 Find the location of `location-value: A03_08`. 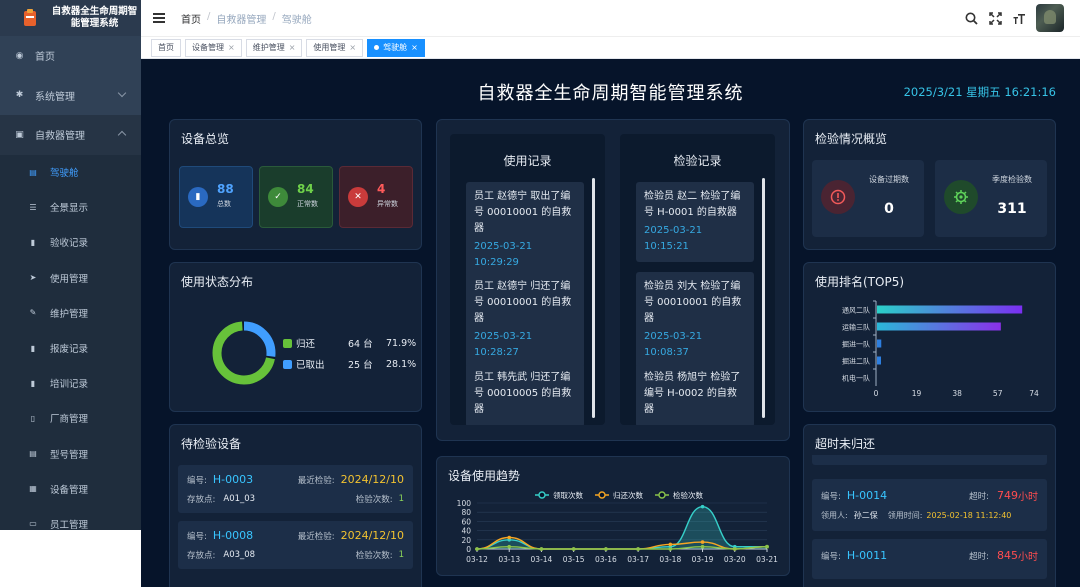

location-value: A03_08 is located at coordinates (239, 555).